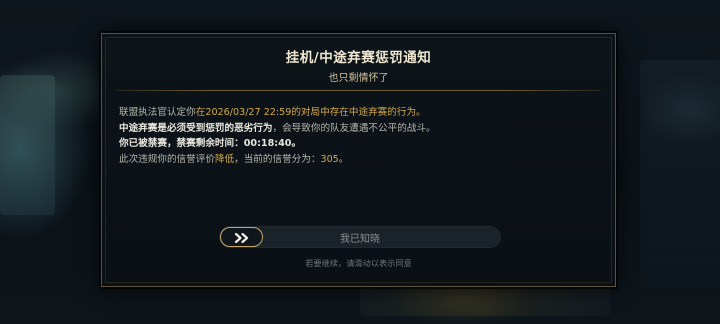 This screenshot has height=324, width=720. Describe the element at coordinates (360, 237) in the screenshot. I see `acknowledge-slider: 我已知晓` at that location.